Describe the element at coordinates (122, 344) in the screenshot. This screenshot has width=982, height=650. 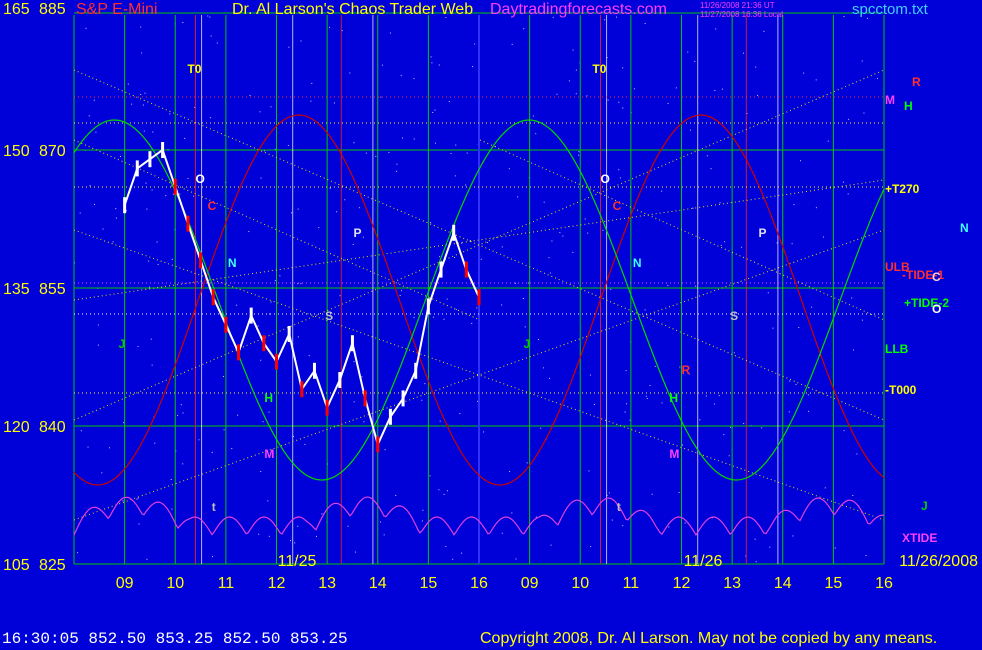
I see `event-label: J` at that location.